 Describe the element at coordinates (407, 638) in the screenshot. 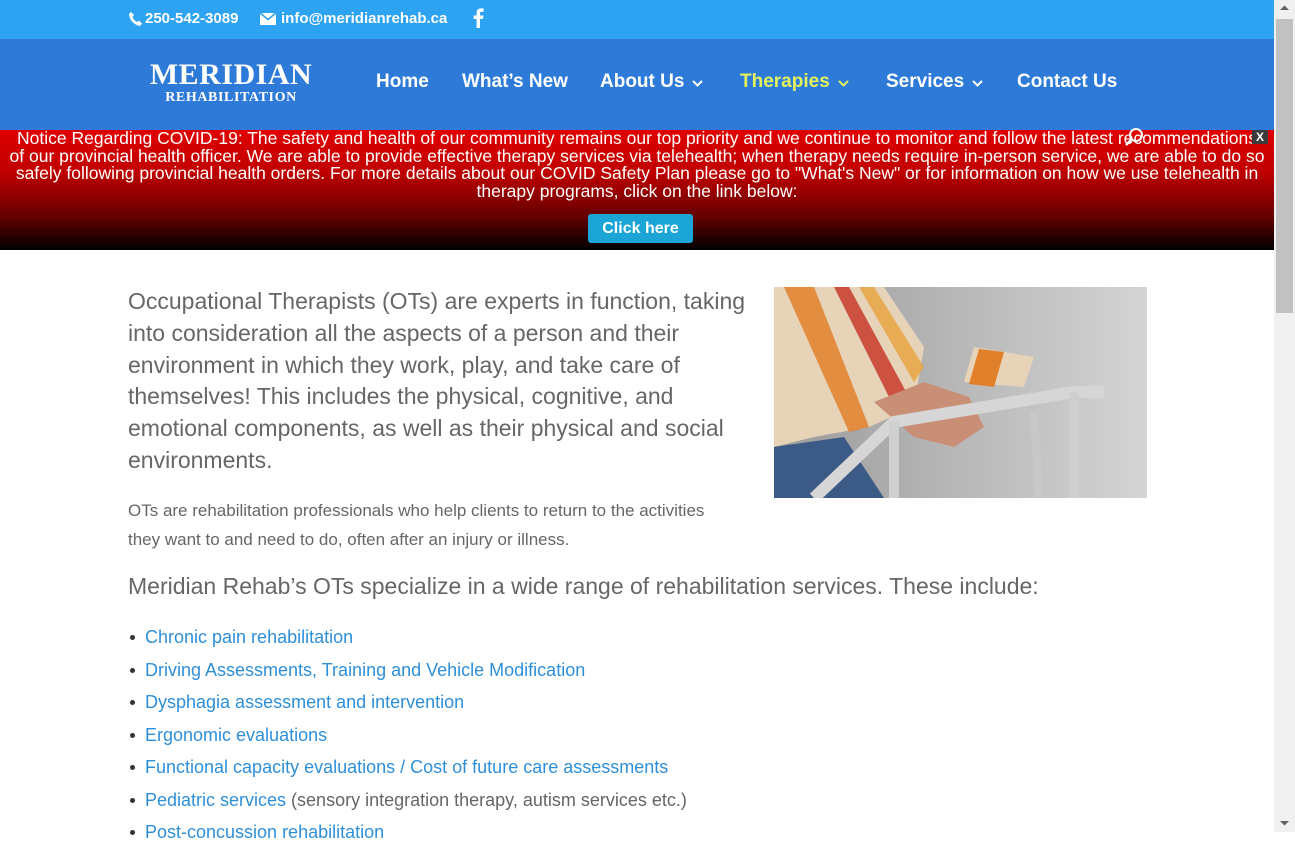

I see `list-item: Chronic pain rehabilitation` at that location.